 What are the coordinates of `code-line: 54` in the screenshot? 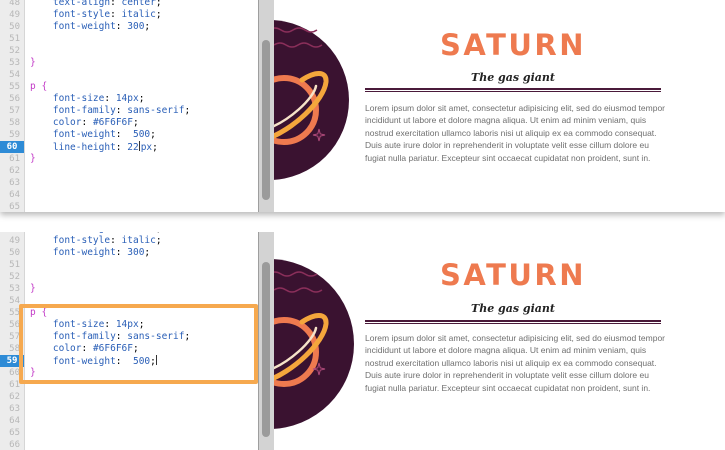 It's located at (129, 75).